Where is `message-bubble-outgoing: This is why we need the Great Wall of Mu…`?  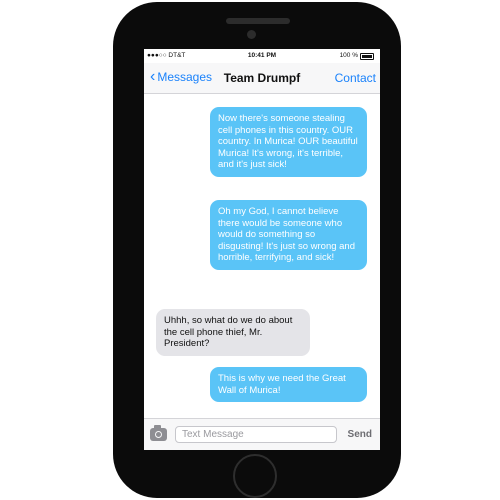 message-bubble-outgoing: This is why we need the Great Wall of Mu… is located at coordinates (288, 384).